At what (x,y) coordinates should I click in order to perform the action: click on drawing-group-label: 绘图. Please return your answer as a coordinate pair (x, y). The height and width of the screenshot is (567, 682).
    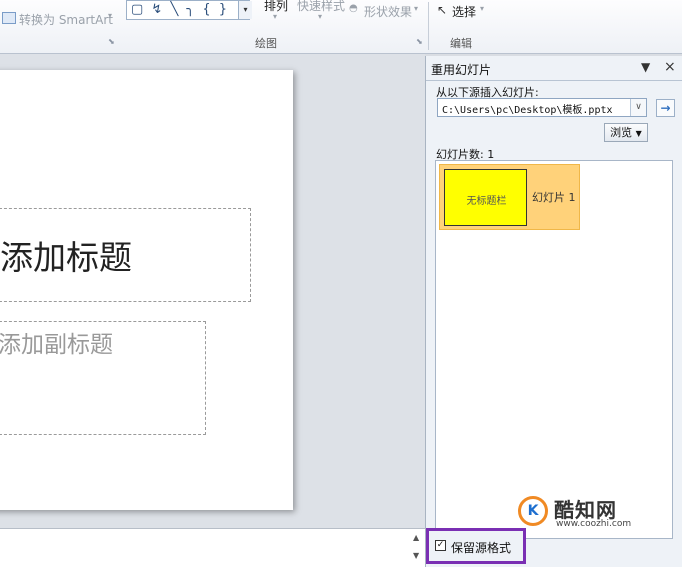
    Looking at the image, I should click on (266, 43).